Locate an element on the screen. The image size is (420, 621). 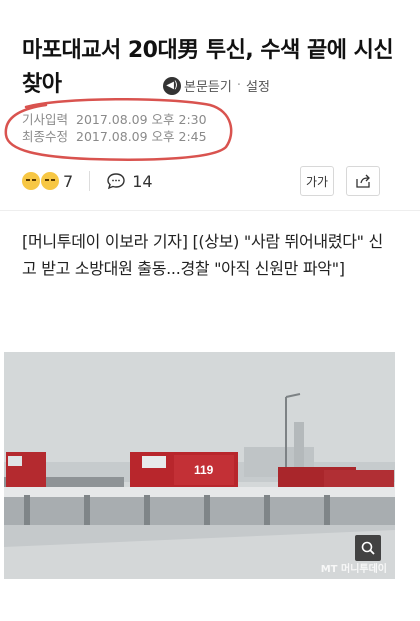
tool-buttons: 가가 is located at coordinates (340, 181).